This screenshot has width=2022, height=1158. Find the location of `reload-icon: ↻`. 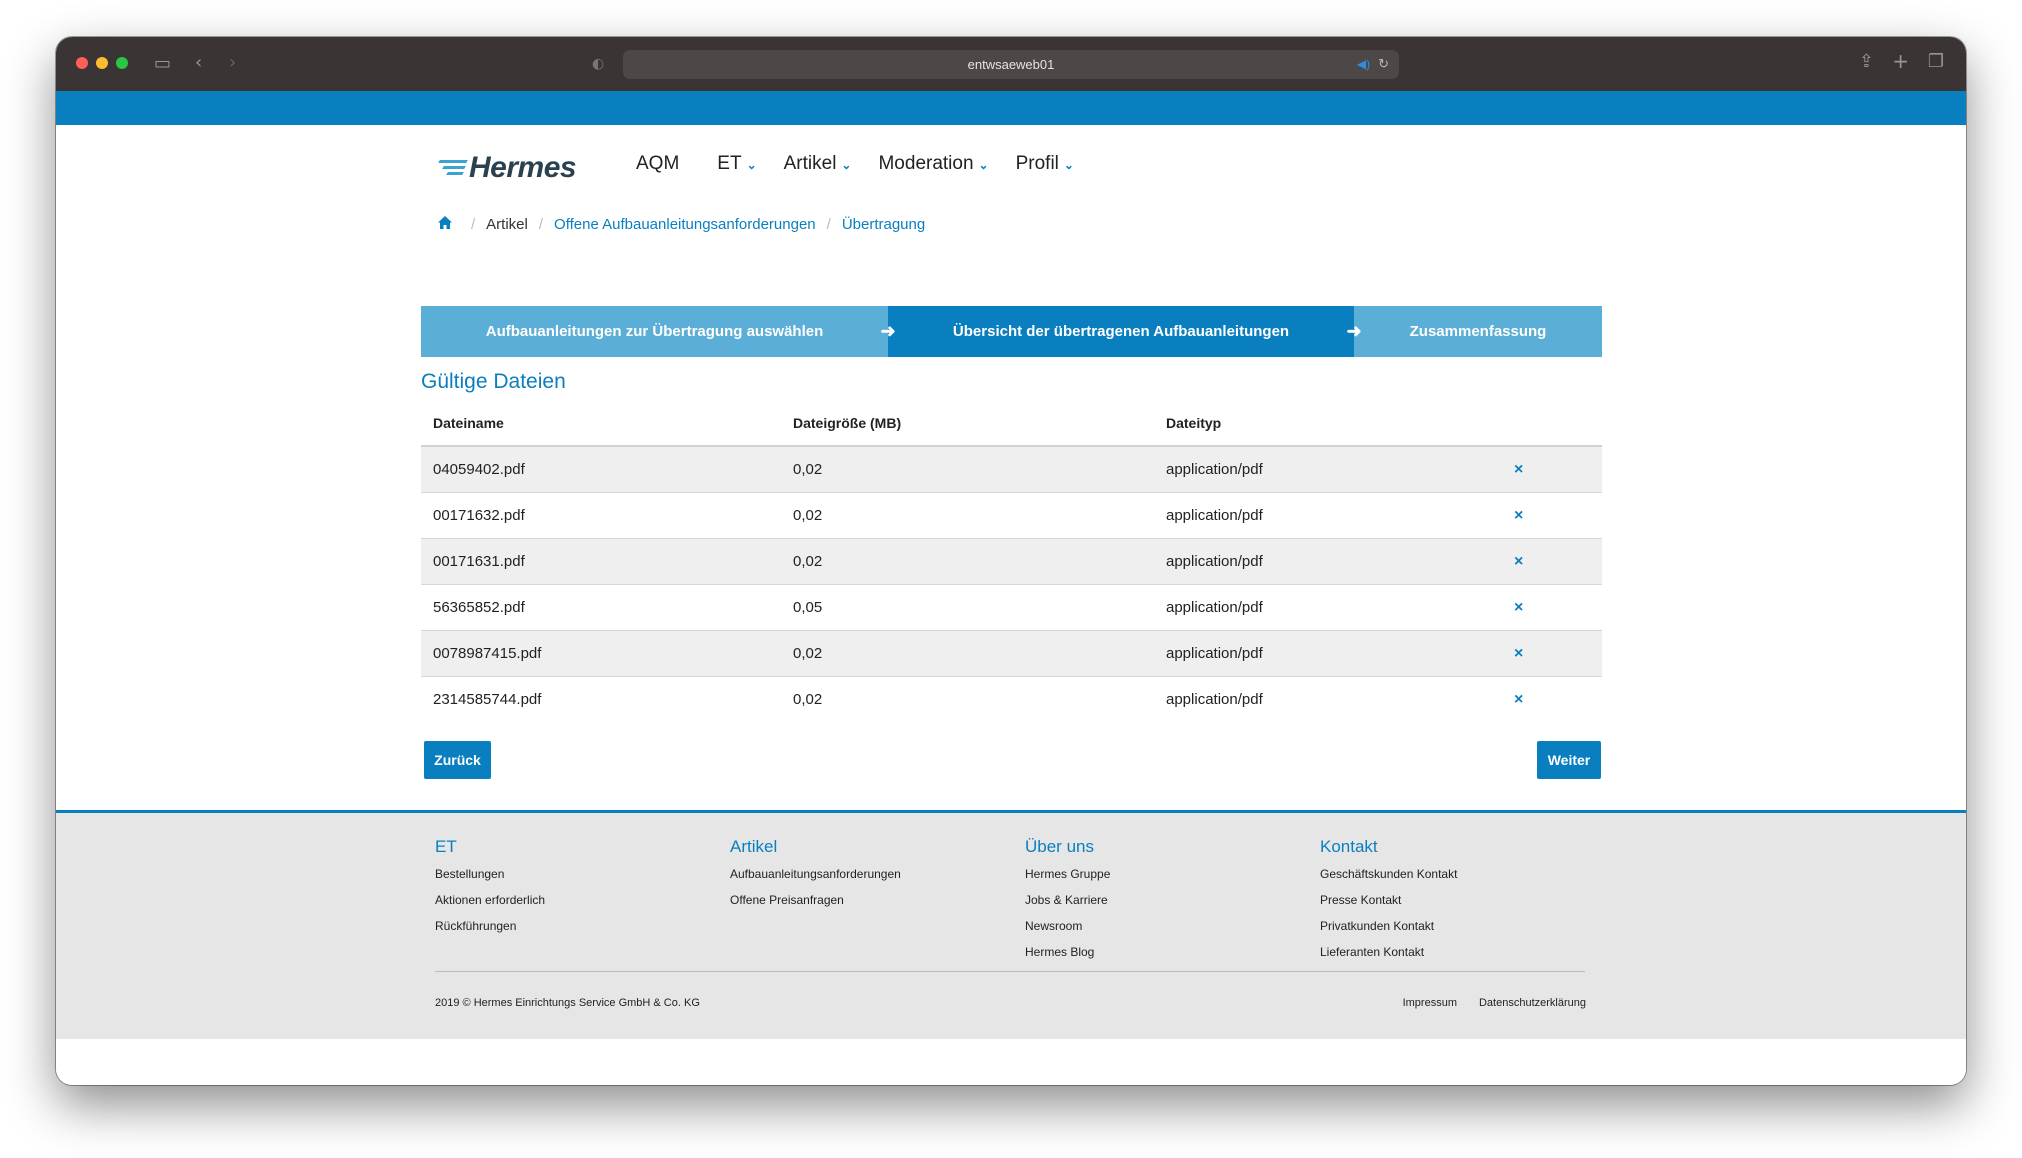

reload-icon: ↻ is located at coordinates (1383, 64).